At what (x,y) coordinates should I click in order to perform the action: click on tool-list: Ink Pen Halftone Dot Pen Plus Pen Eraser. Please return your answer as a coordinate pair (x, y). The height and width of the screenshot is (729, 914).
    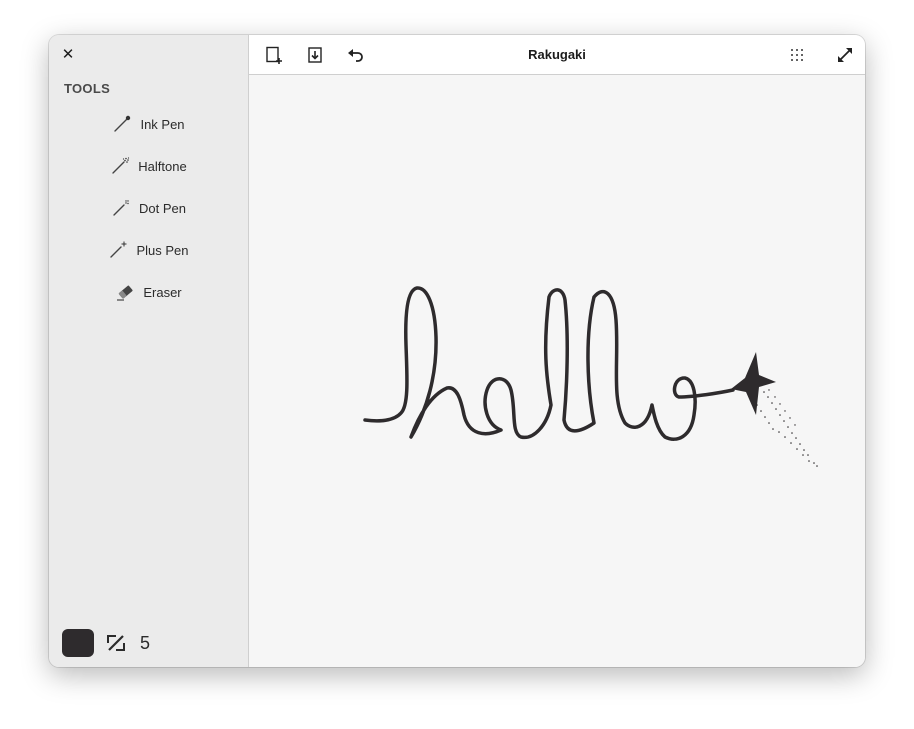
    Looking at the image, I should click on (148, 208).